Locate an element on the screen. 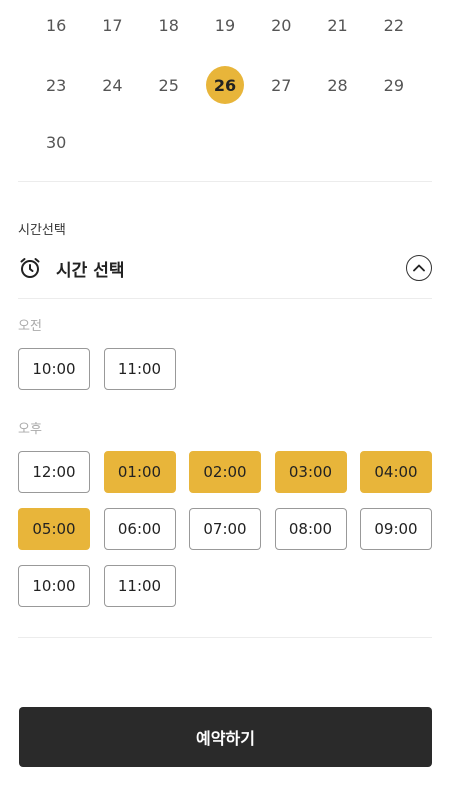 The image size is (450, 800). calendar-day: 27 is located at coordinates (281, 85).